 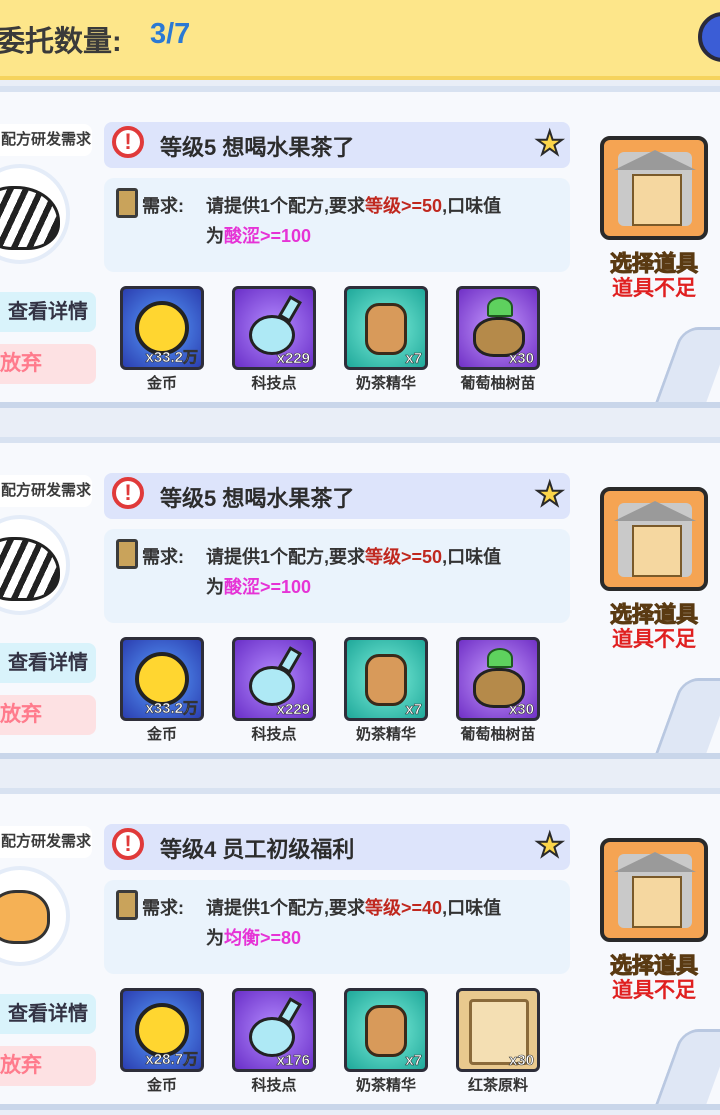 I want to click on warehouse-icon, so click(x=655, y=890).